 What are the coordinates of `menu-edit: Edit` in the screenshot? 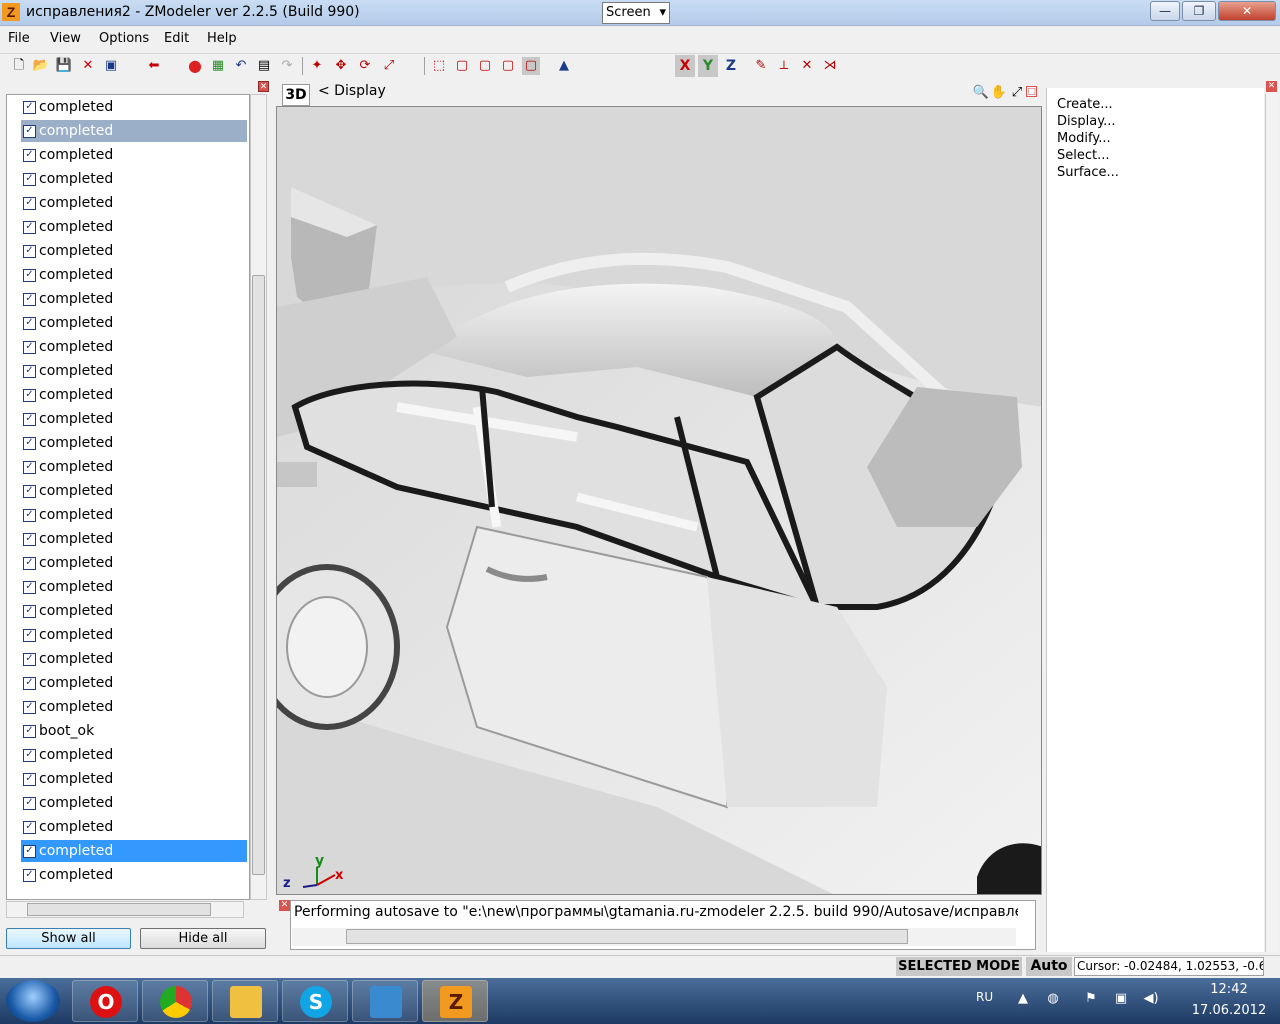 It's located at (176, 38).